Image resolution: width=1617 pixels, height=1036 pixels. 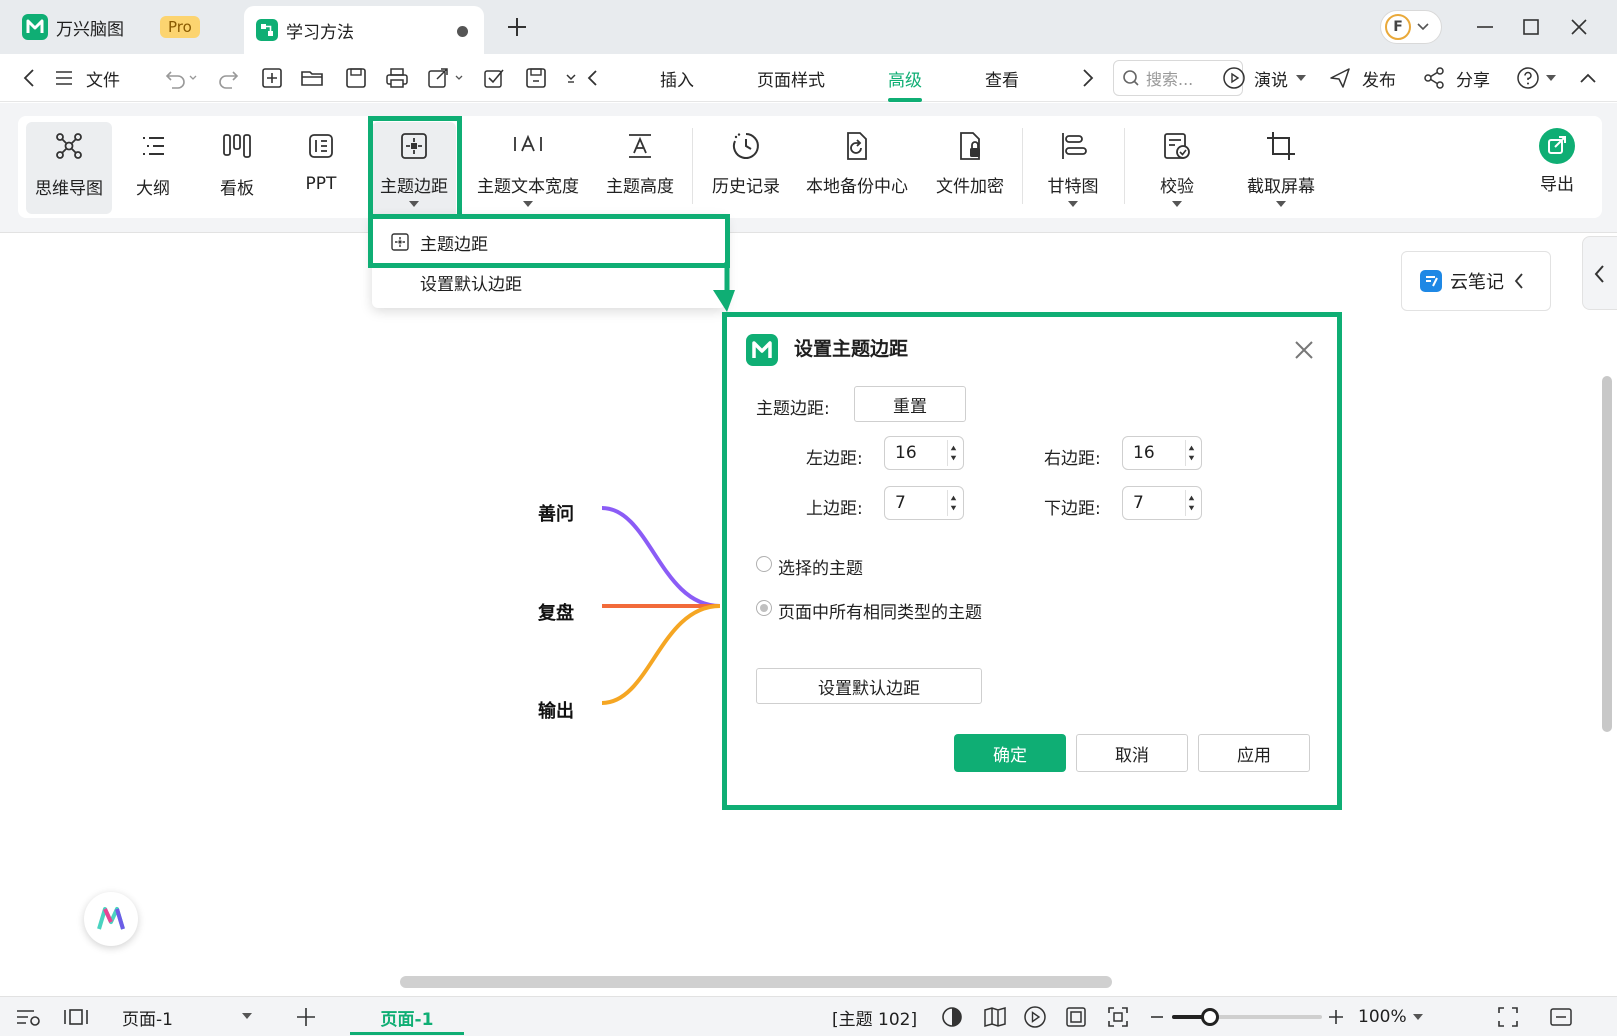 I want to click on backup-center-button: 本地备份中心, so click(x=857, y=168).